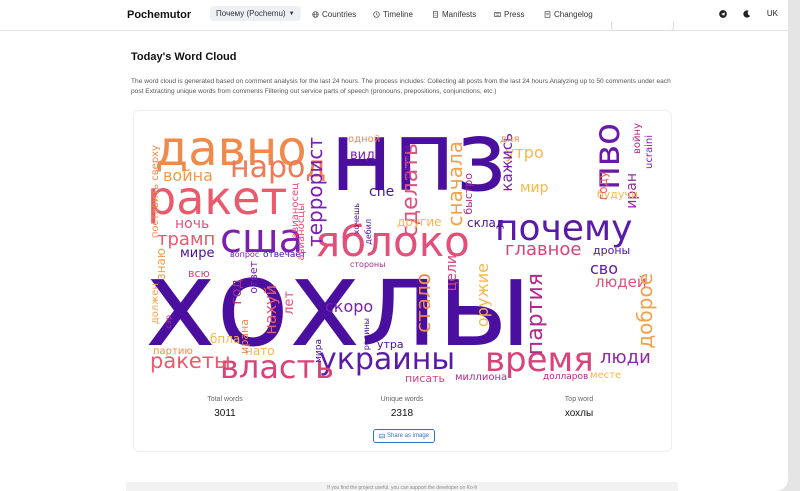  I want to click on cloud-word: che, so click(382, 192).